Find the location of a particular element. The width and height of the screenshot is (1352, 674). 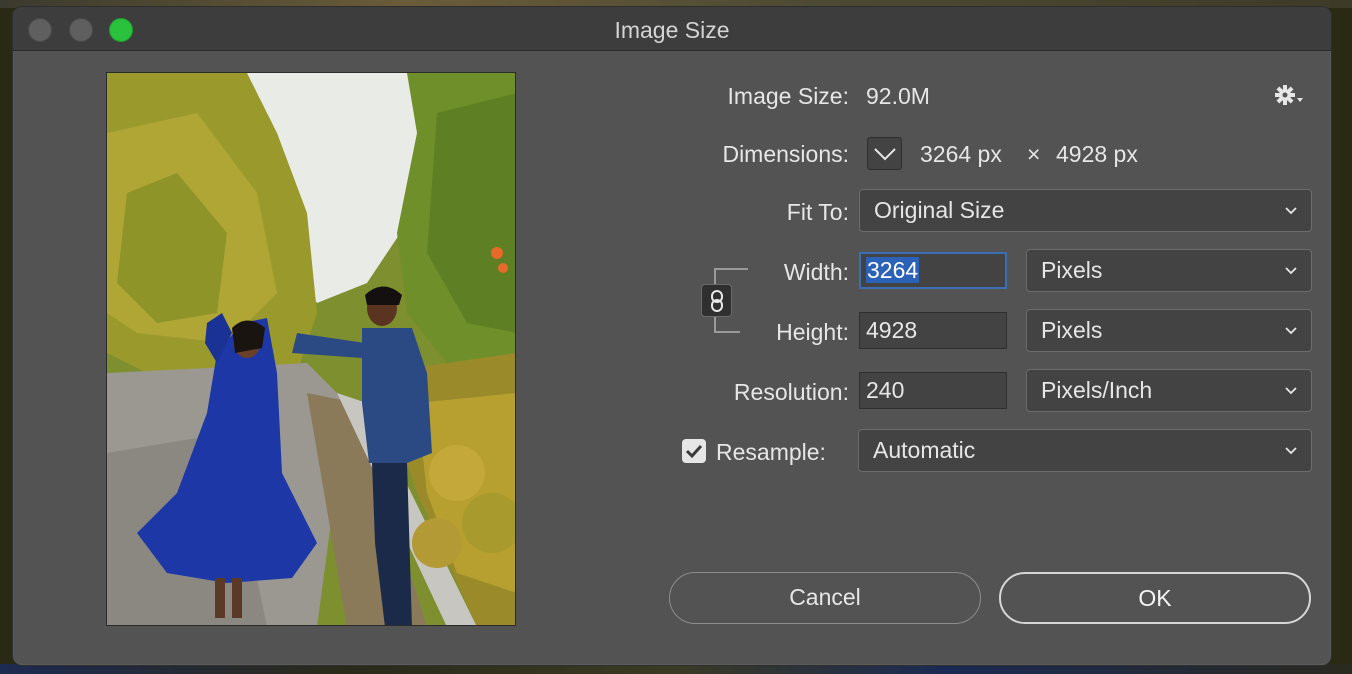

resample-label: Resample: is located at coordinates (771, 452).